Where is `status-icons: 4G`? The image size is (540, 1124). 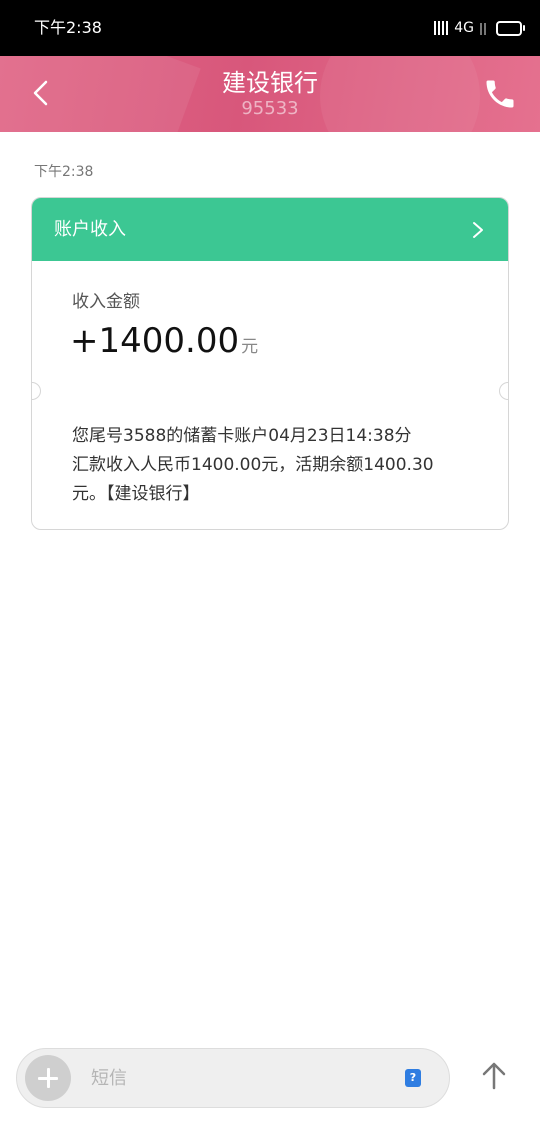
status-icons: 4G is located at coordinates (479, 28).